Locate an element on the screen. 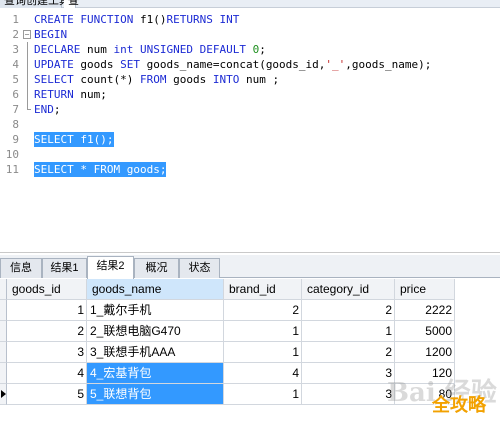 Image resolution: width=500 pixels, height=422 pixels. code-token: ,goods_name); is located at coordinates (388, 64).